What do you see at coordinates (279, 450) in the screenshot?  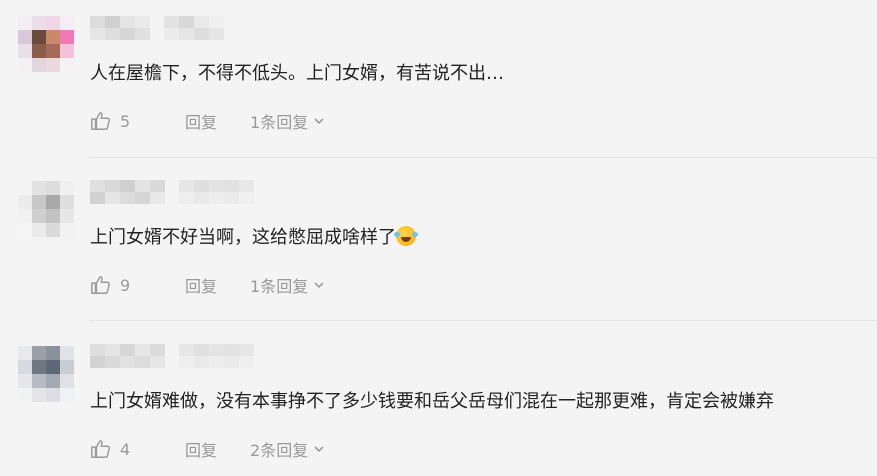 I see `view-replies-label: 2条回复` at bounding box center [279, 450].